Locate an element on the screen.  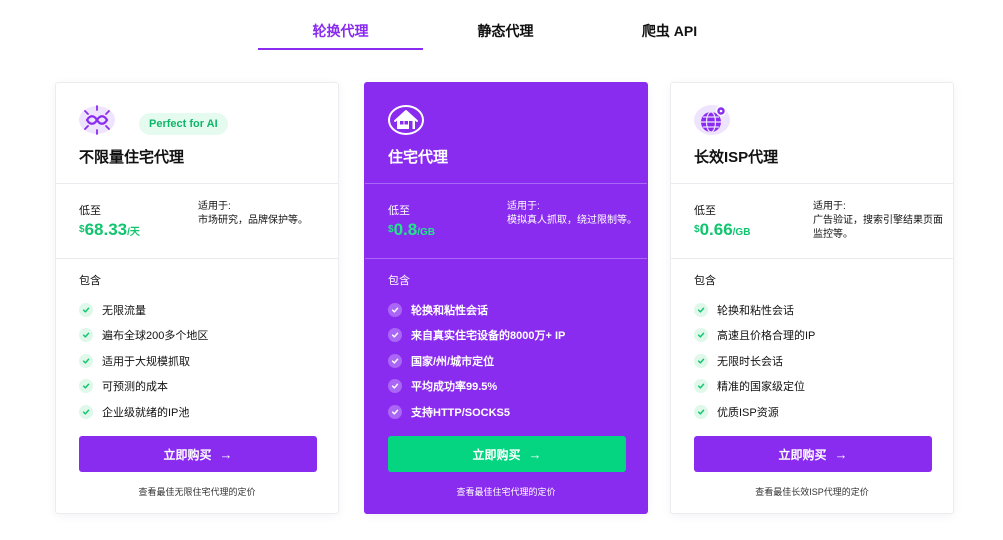
card-header: 住宅代理 is located at coordinates (506, 133).